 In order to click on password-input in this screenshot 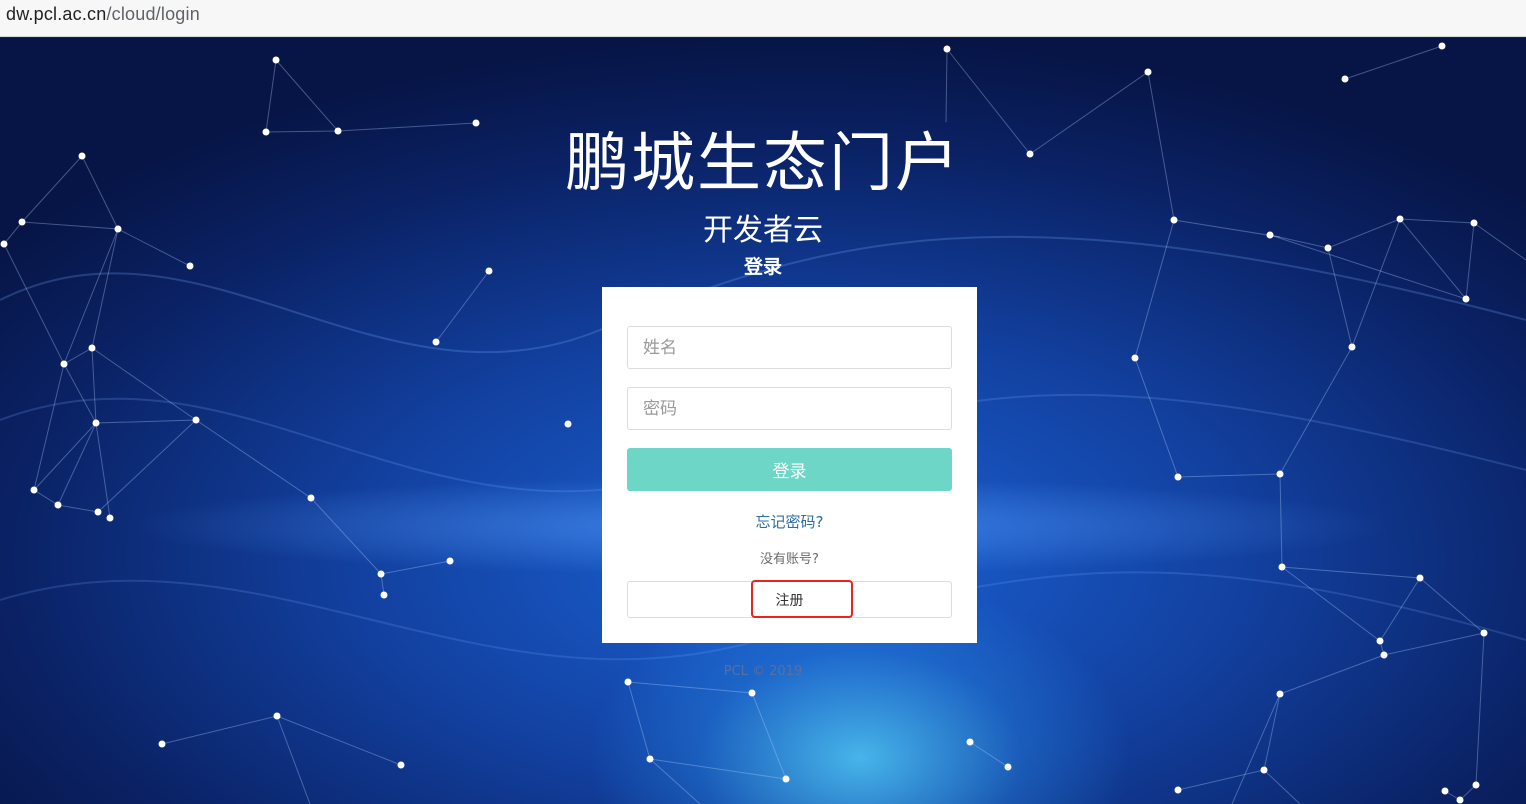, I will do `click(789, 408)`.